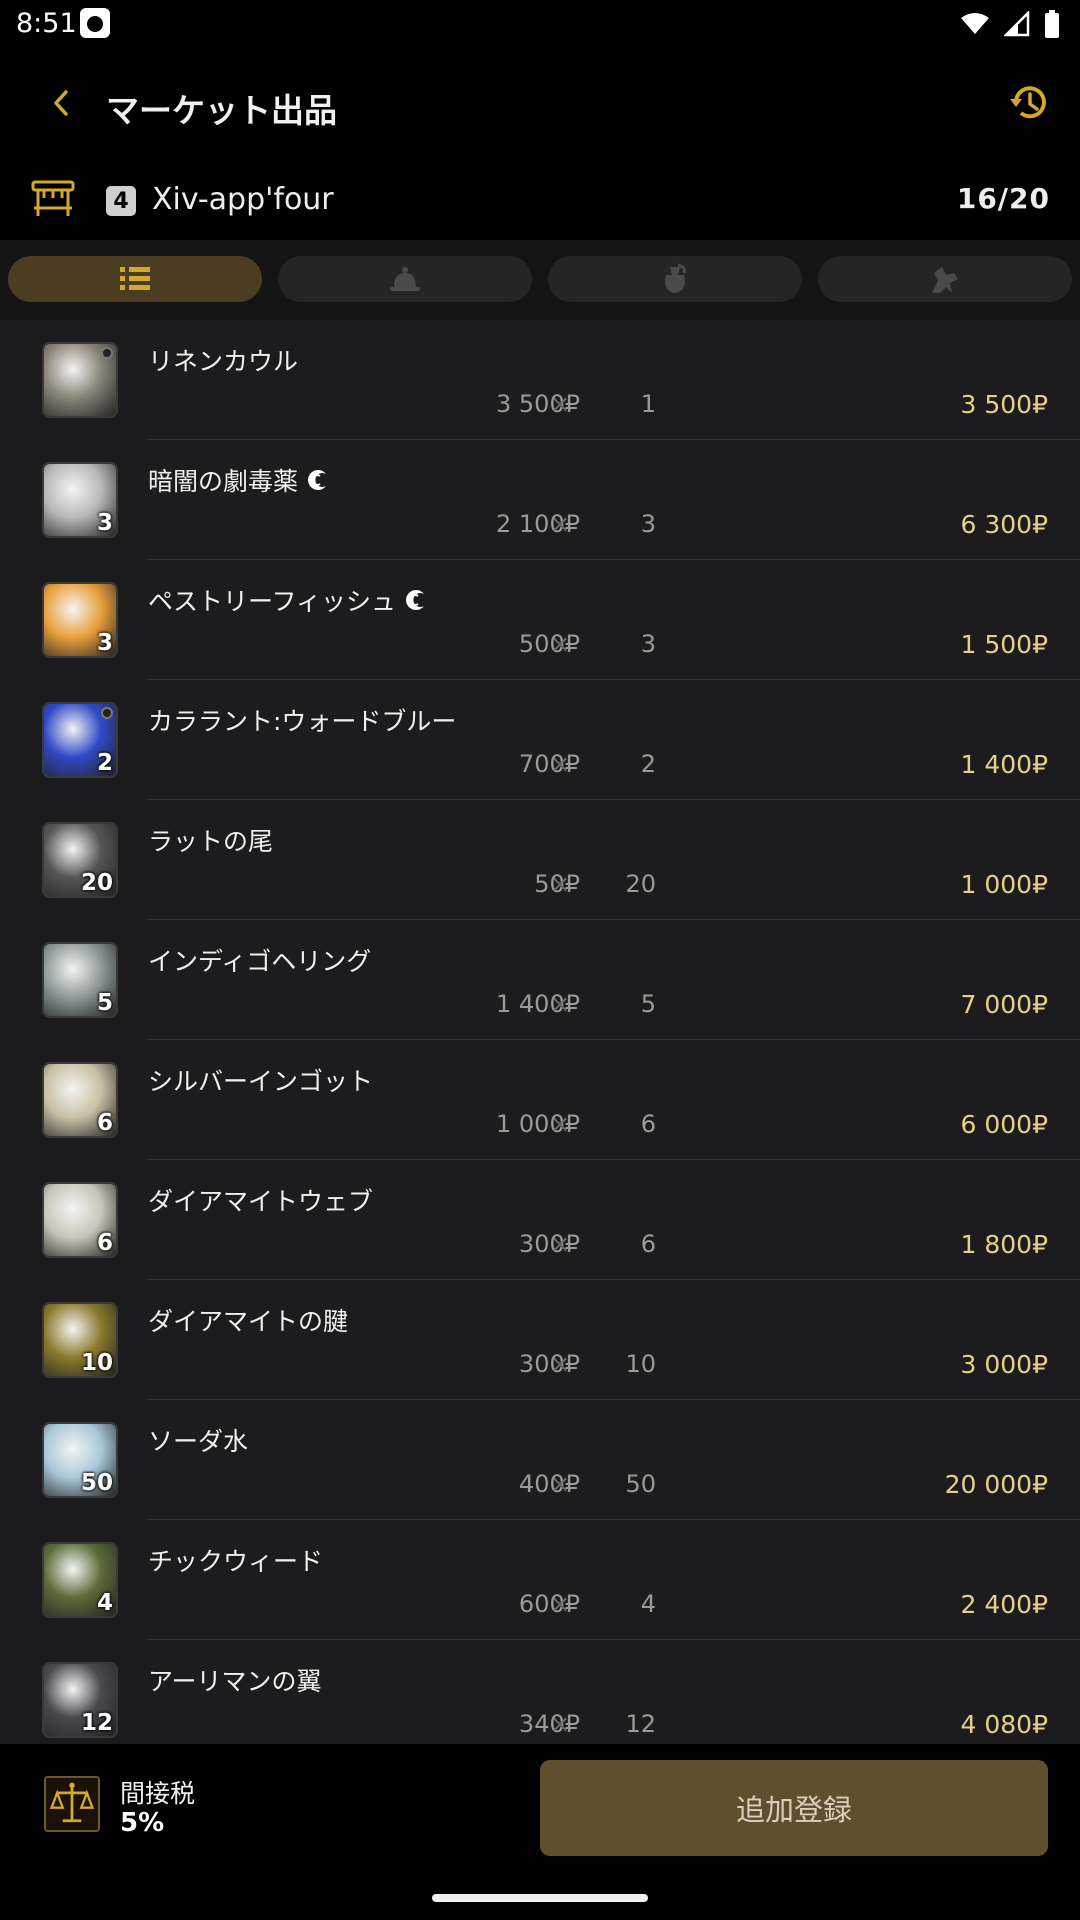 The image size is (1080, 1920). What do you see at coordinates (1017, 24) in the screenshot?
I see `signal-icon` at bounding box center [1017, 24].